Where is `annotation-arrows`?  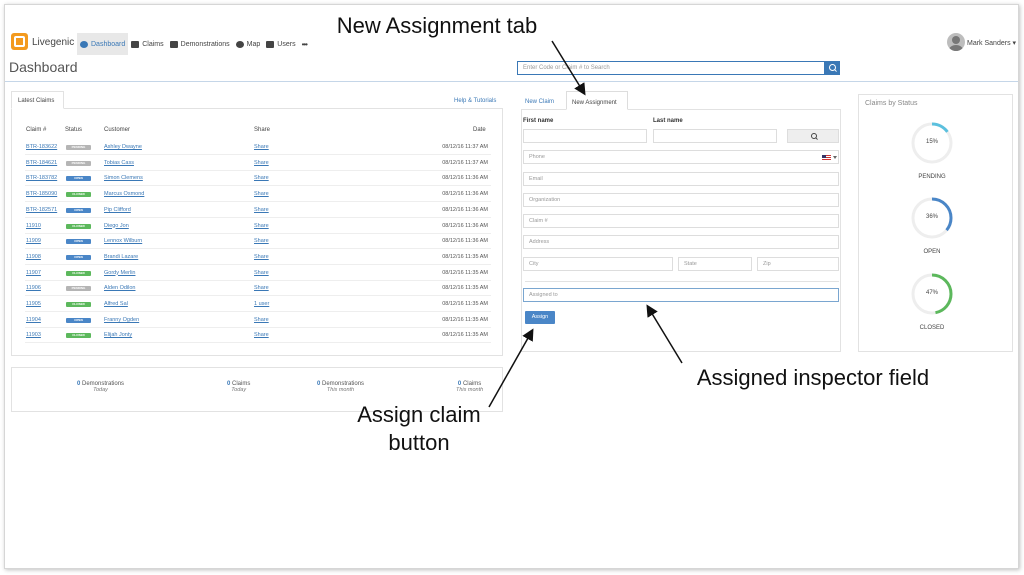
annotation-arrows is located at coordinates (585, 224).